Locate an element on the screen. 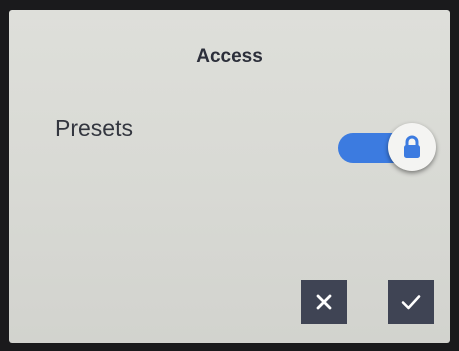 The image size is (459, 351). confirm-button is located at coordinates (411, 302).